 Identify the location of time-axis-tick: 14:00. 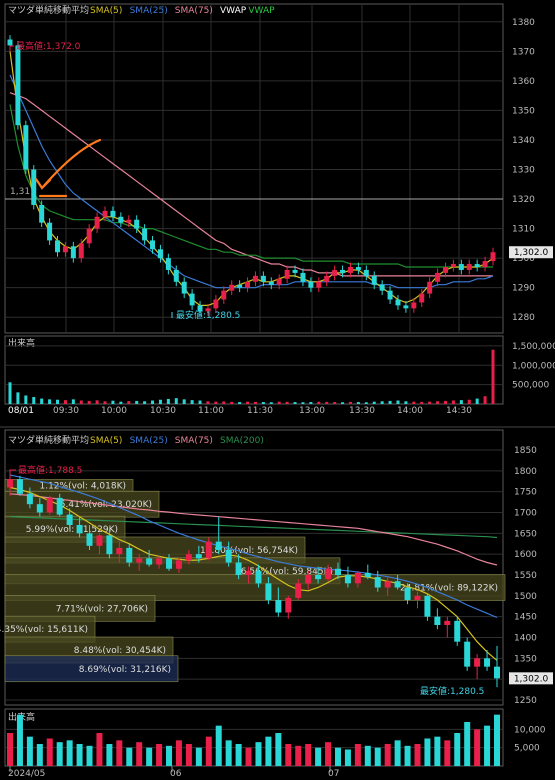
(410, 411).